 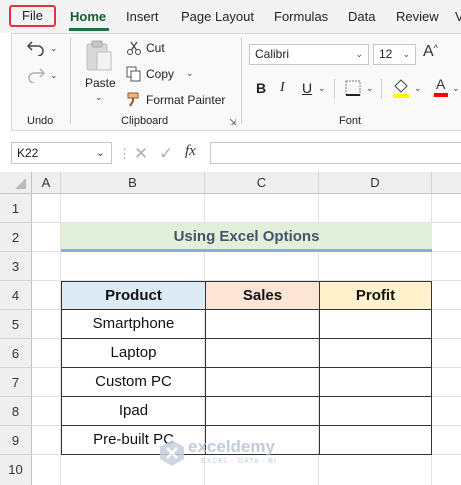 I want to click on row-header-4: 4, so click(x=16, y=295).